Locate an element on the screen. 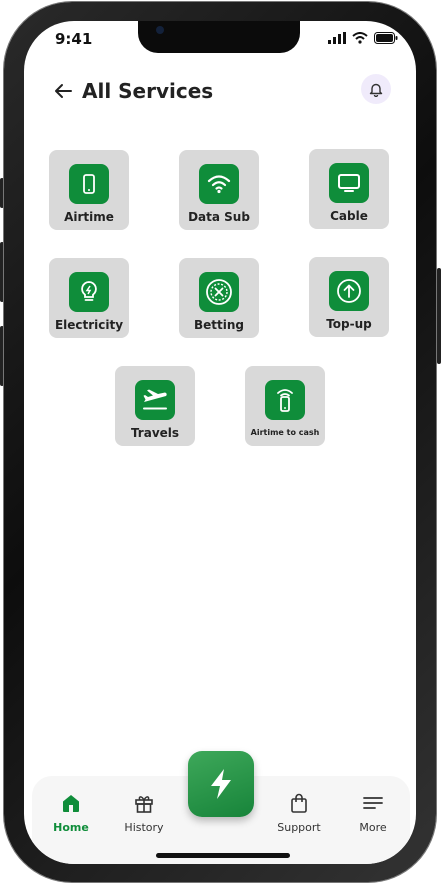  lightning-icon is located at coordinates (221, 784).